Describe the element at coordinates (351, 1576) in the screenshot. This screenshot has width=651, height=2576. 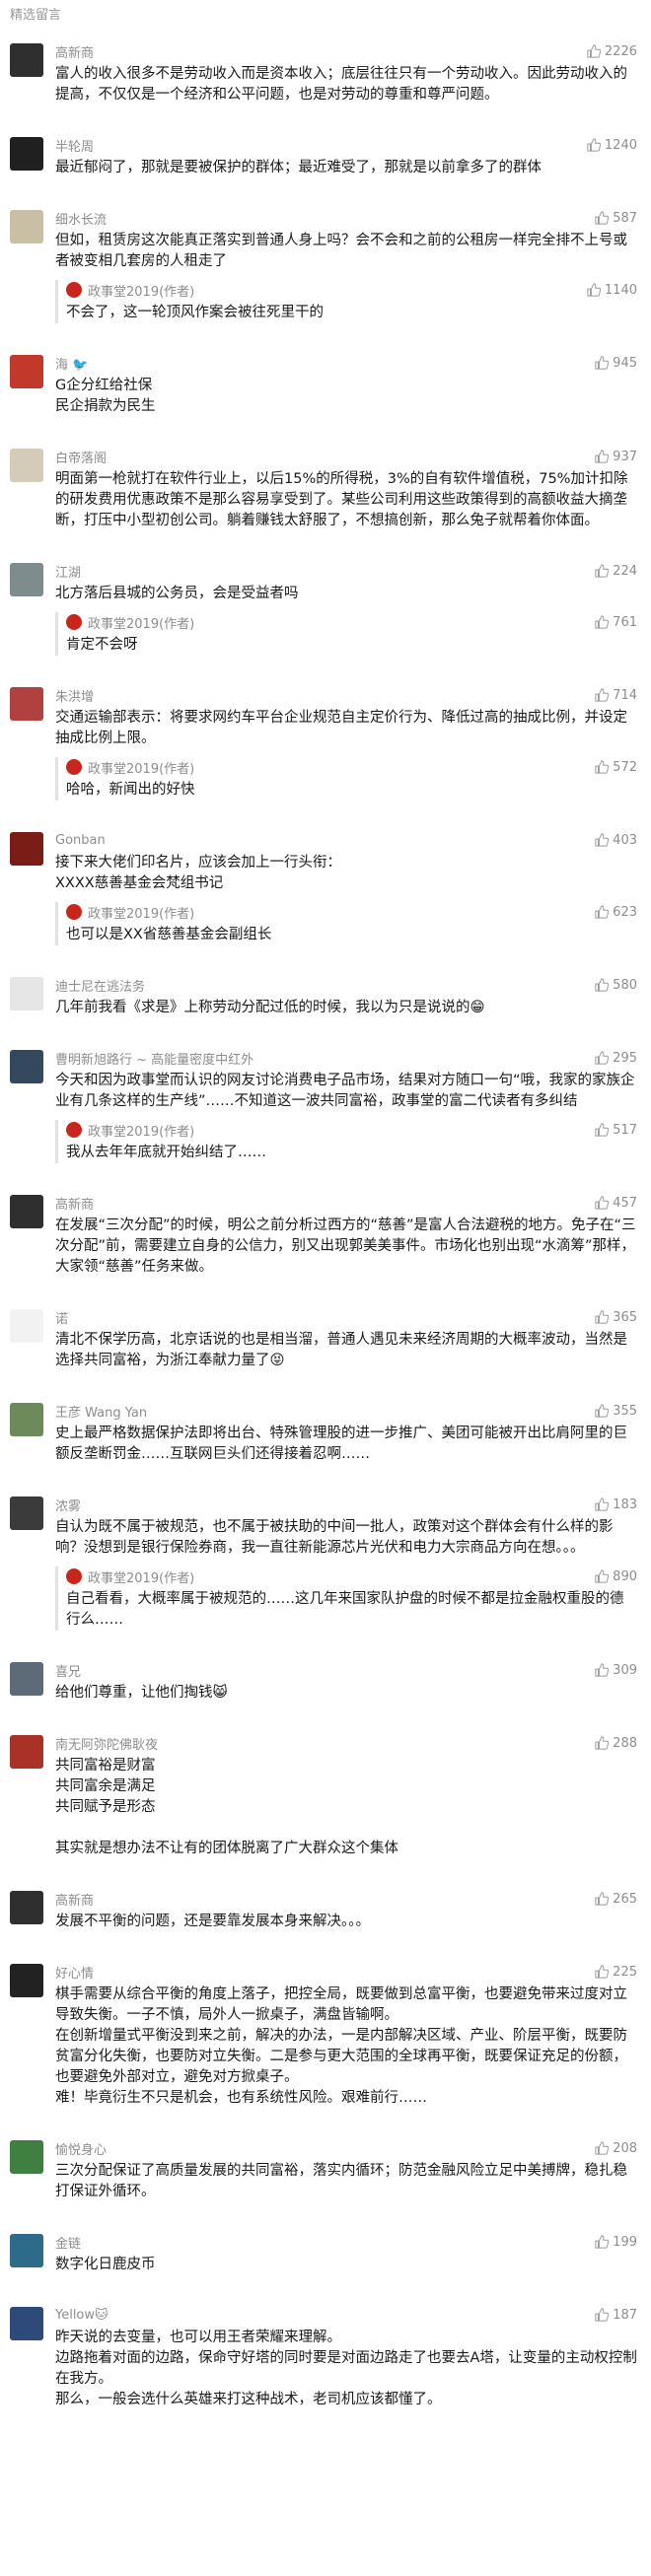
I see `reply-header: 政事堂2019(作者) 890` at that location.